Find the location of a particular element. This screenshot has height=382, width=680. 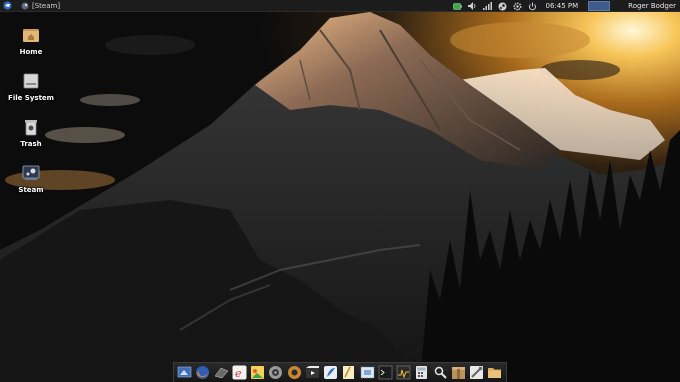

desktop-icon-label: File System is located at coordinates (31, 98).